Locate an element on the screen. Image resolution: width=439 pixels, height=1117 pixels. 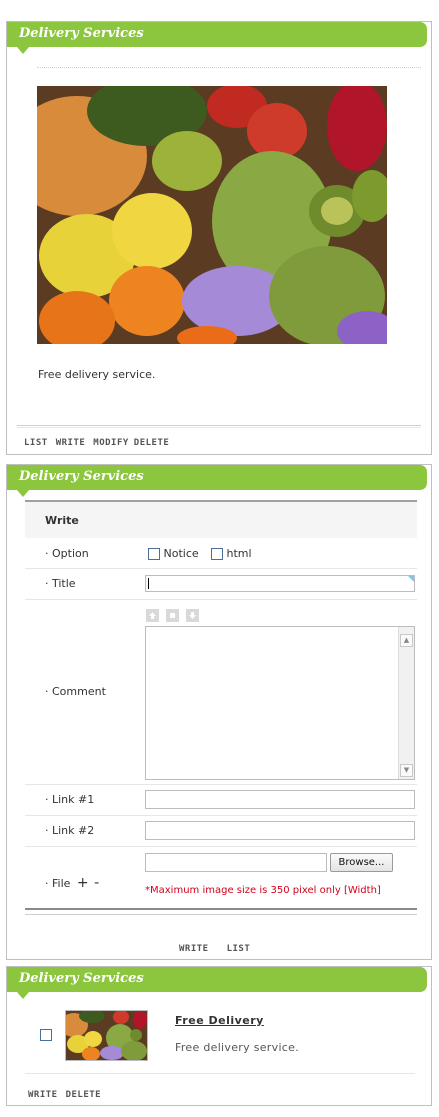
option-row: · Option Notice html is located at coordinates (221, 553).